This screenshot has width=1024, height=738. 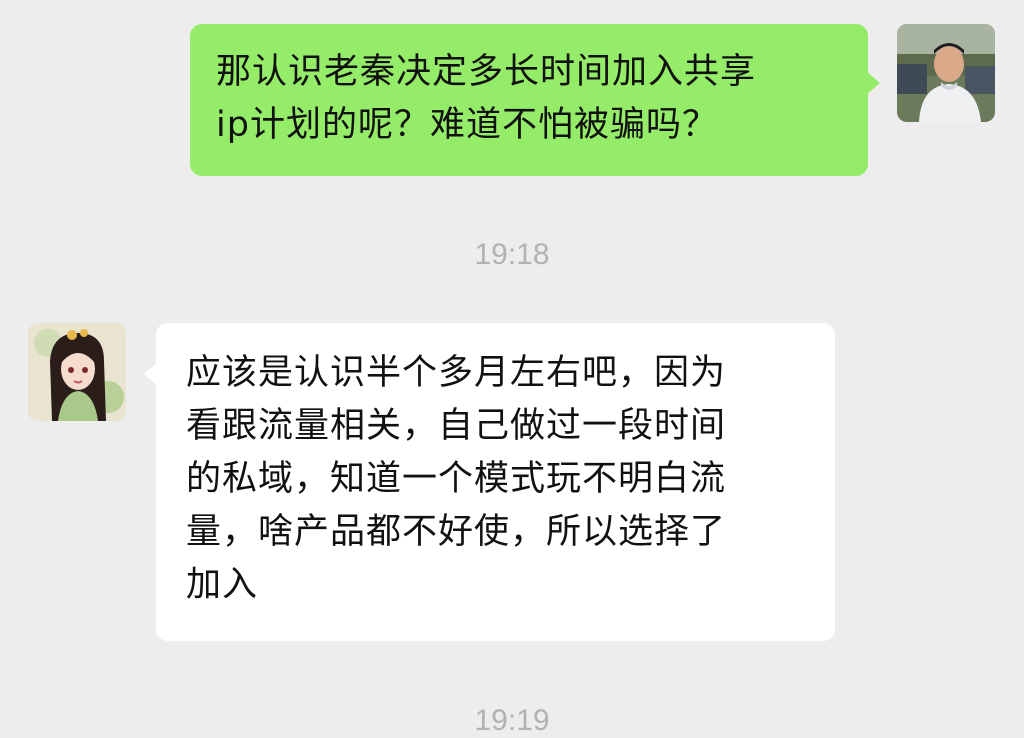 I want to click on contact-avatar, so click(x=77, y=372).